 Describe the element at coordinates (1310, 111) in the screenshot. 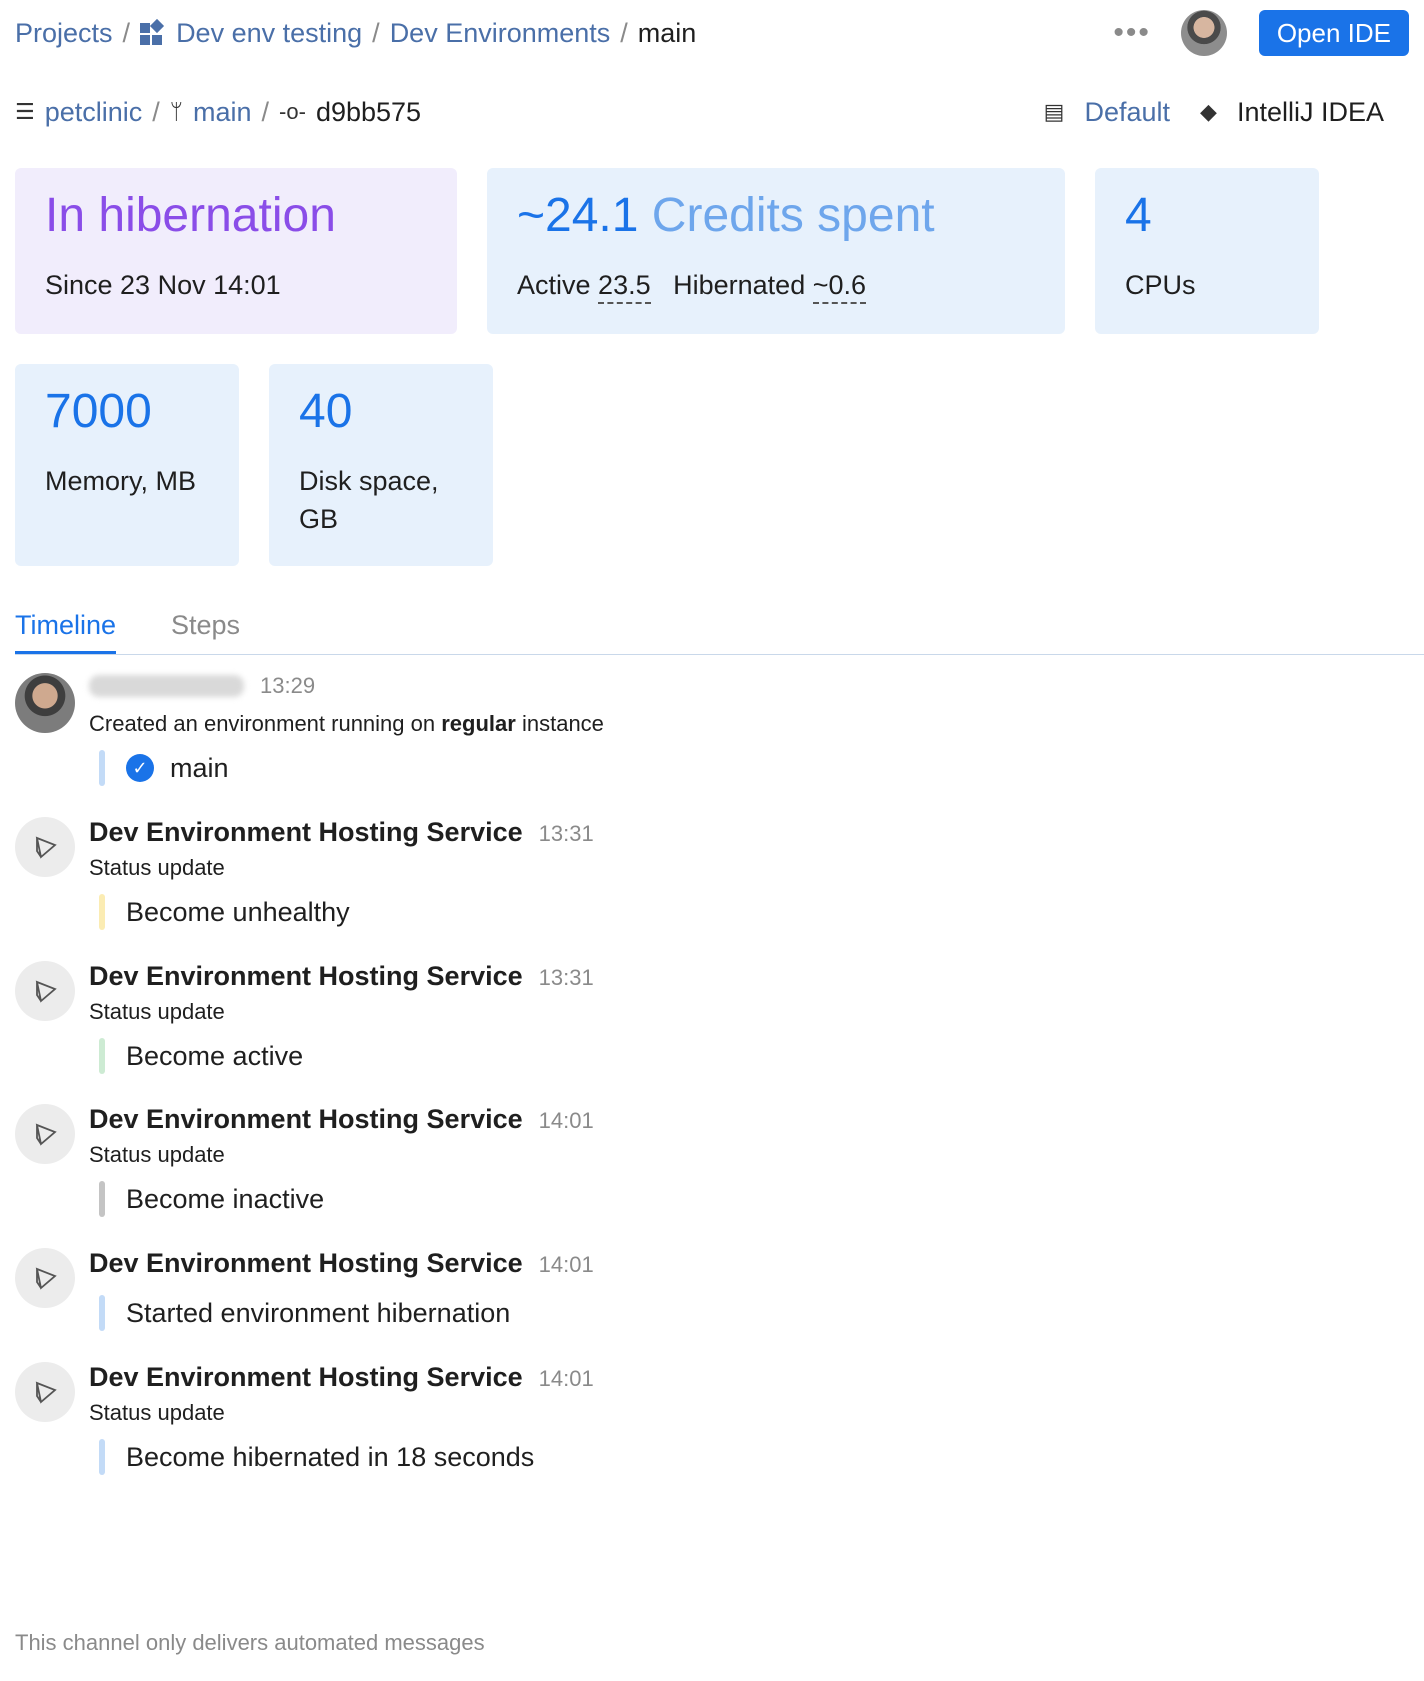

I see `ide-name: IntelliJ IDEA` at that location.